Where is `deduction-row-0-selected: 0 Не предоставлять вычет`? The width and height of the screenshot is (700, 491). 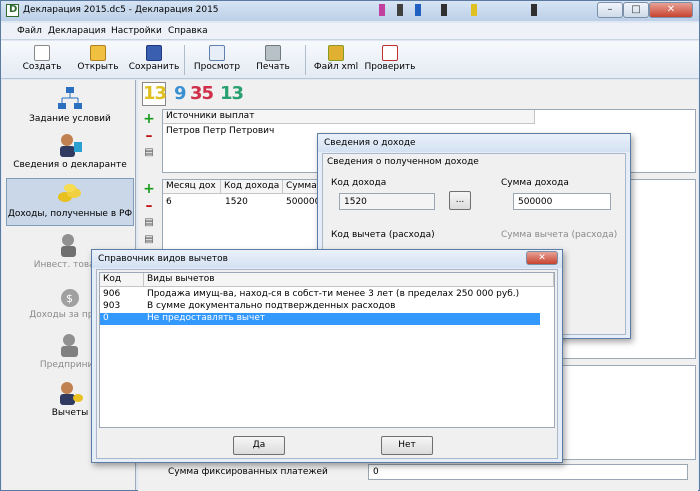
deduction-row-0-selected: 0 Не предоставлять вычет is located at coordinates (320, 319).